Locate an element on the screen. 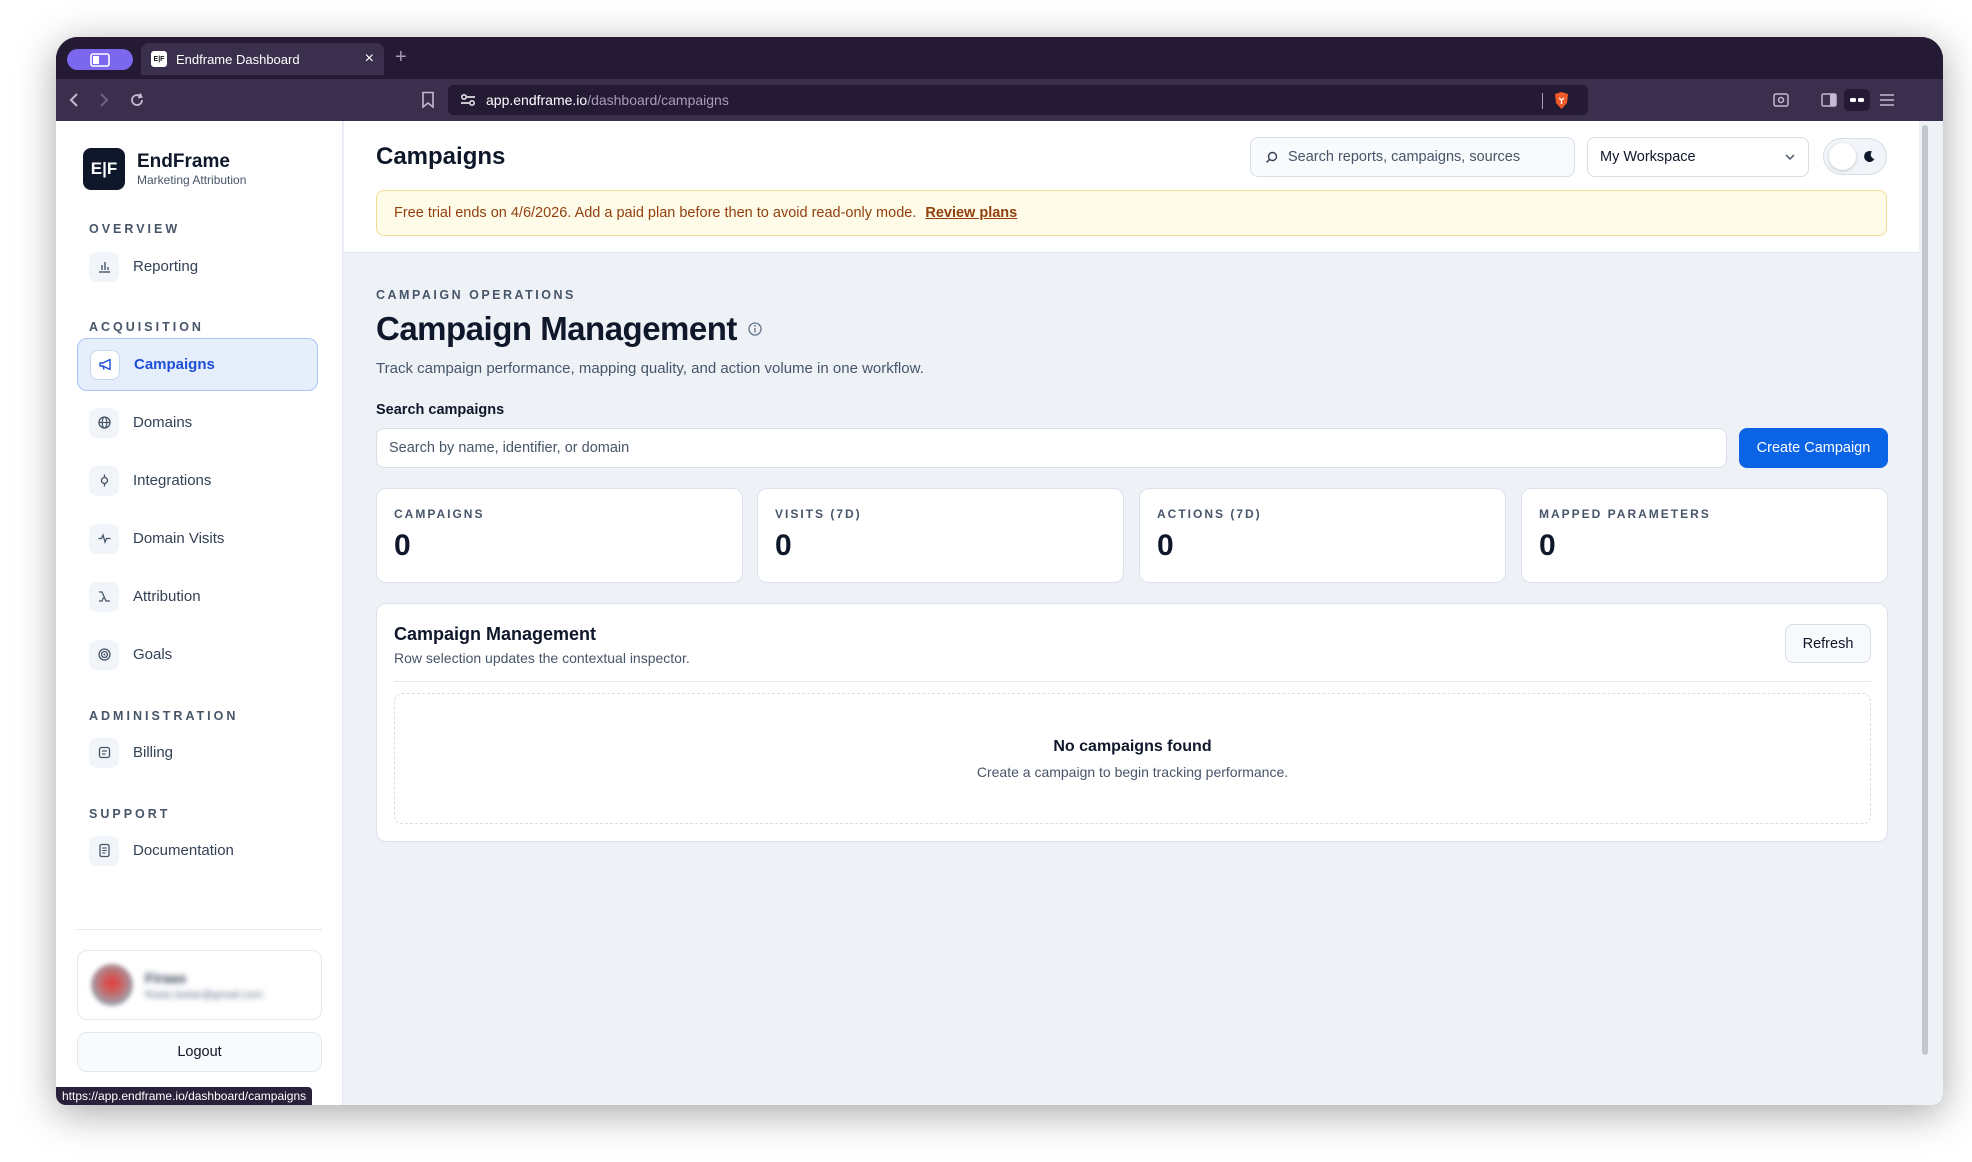 Image resolution: width=1972 pixels, height=1162 pixels. avatar is located at coordinates (112, 985).